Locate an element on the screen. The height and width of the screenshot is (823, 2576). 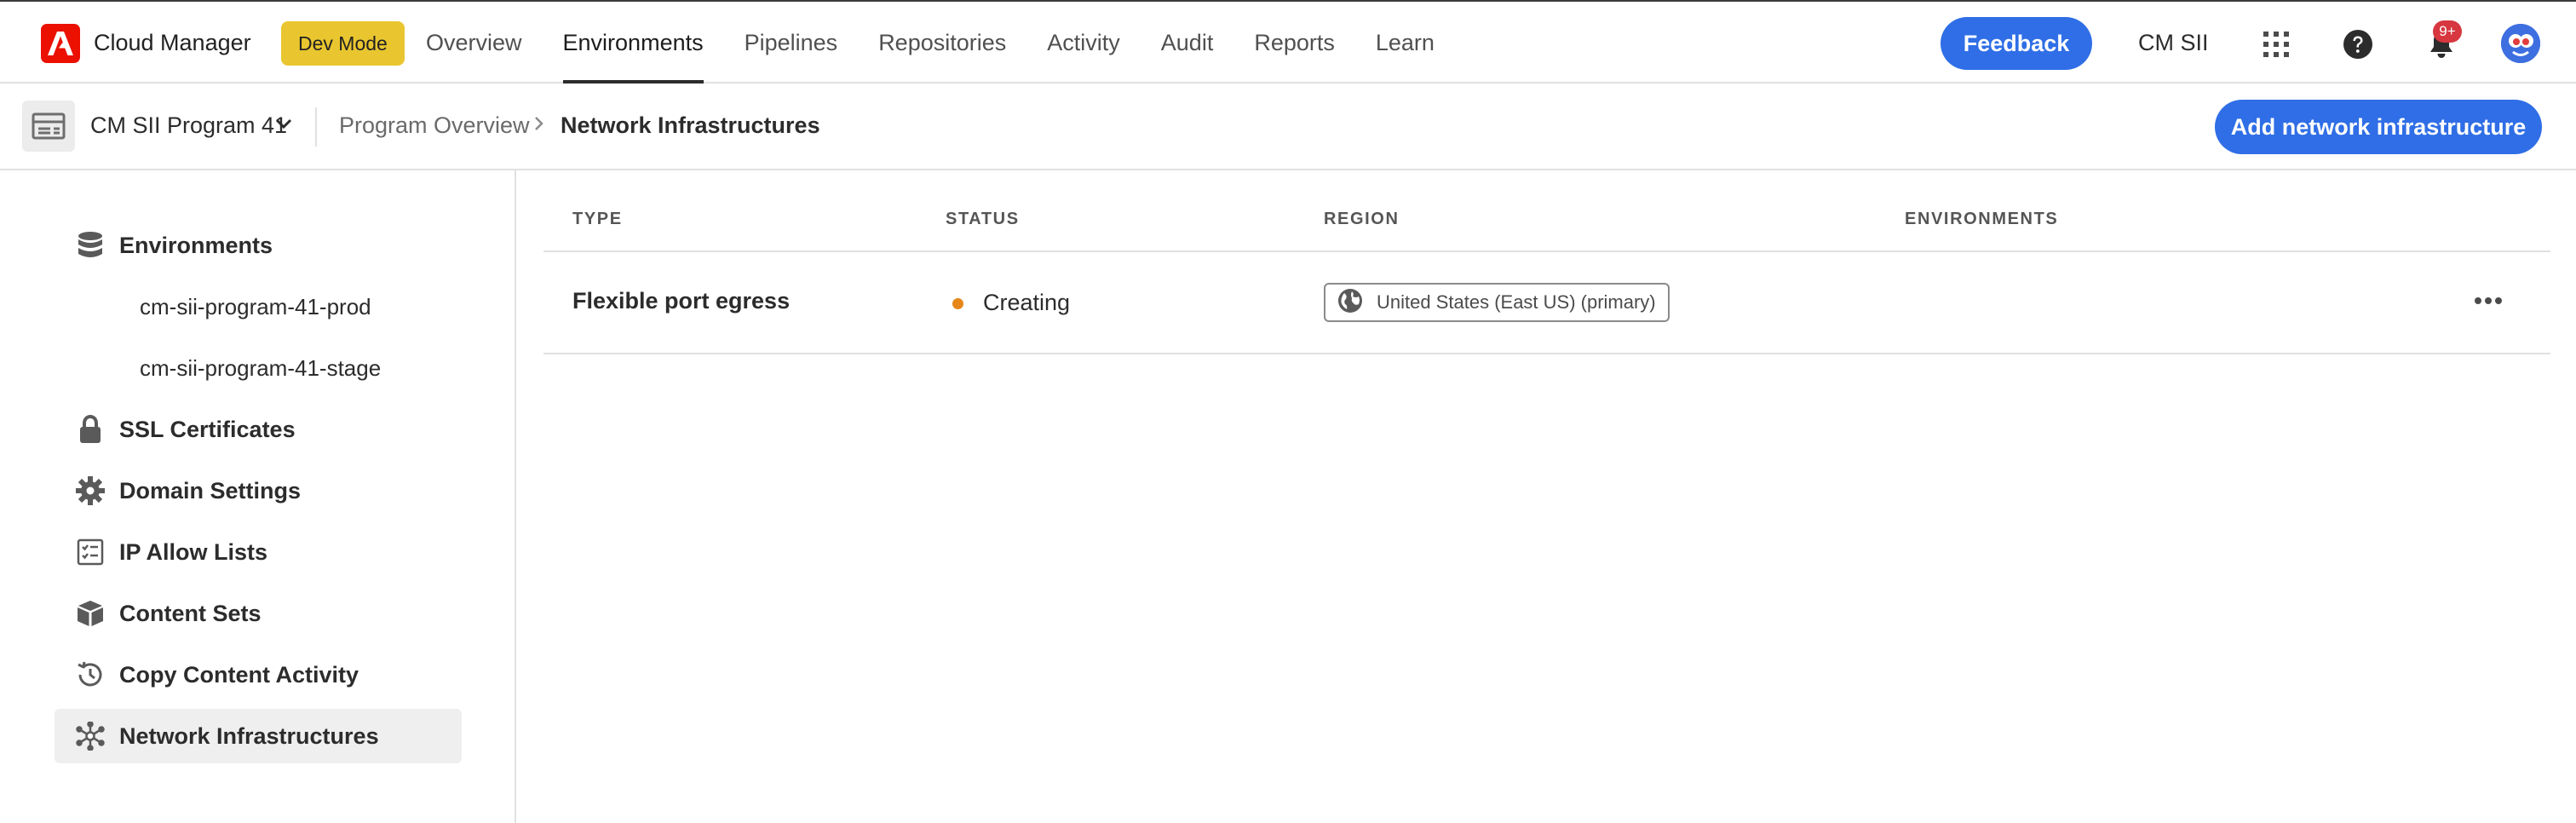
region-tag: United States (East US) (primary) is located at coordinates (1497, 302).